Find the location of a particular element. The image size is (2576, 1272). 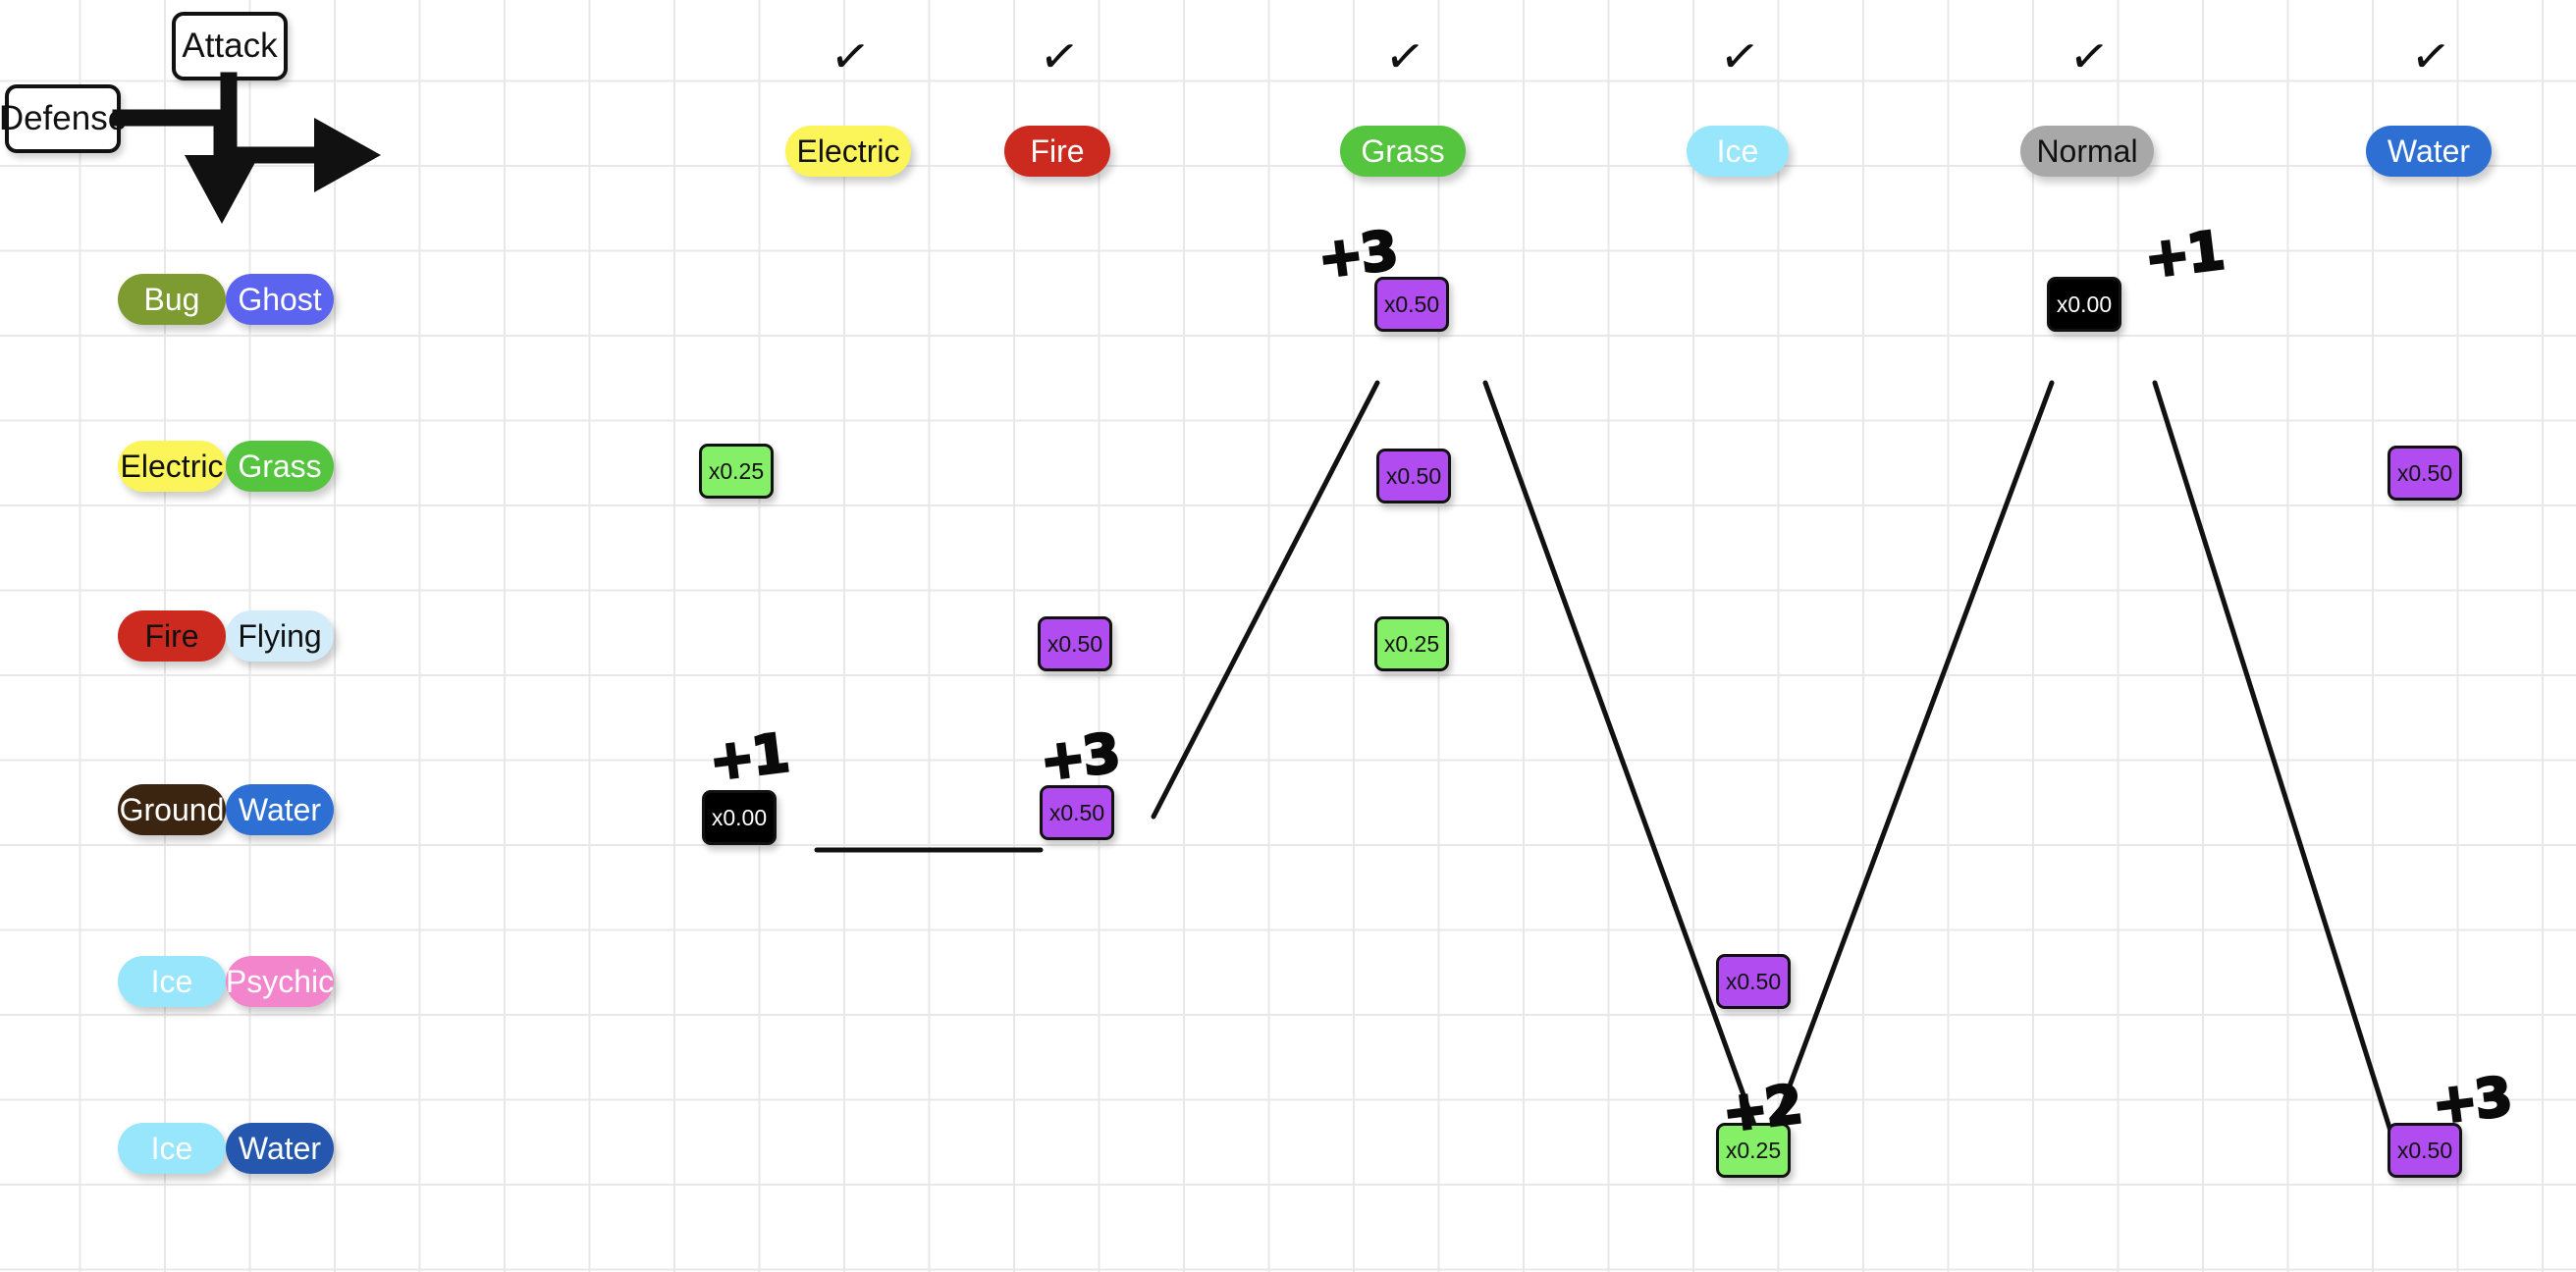

row-label-text: Fire is located at coordinates (171, 636).